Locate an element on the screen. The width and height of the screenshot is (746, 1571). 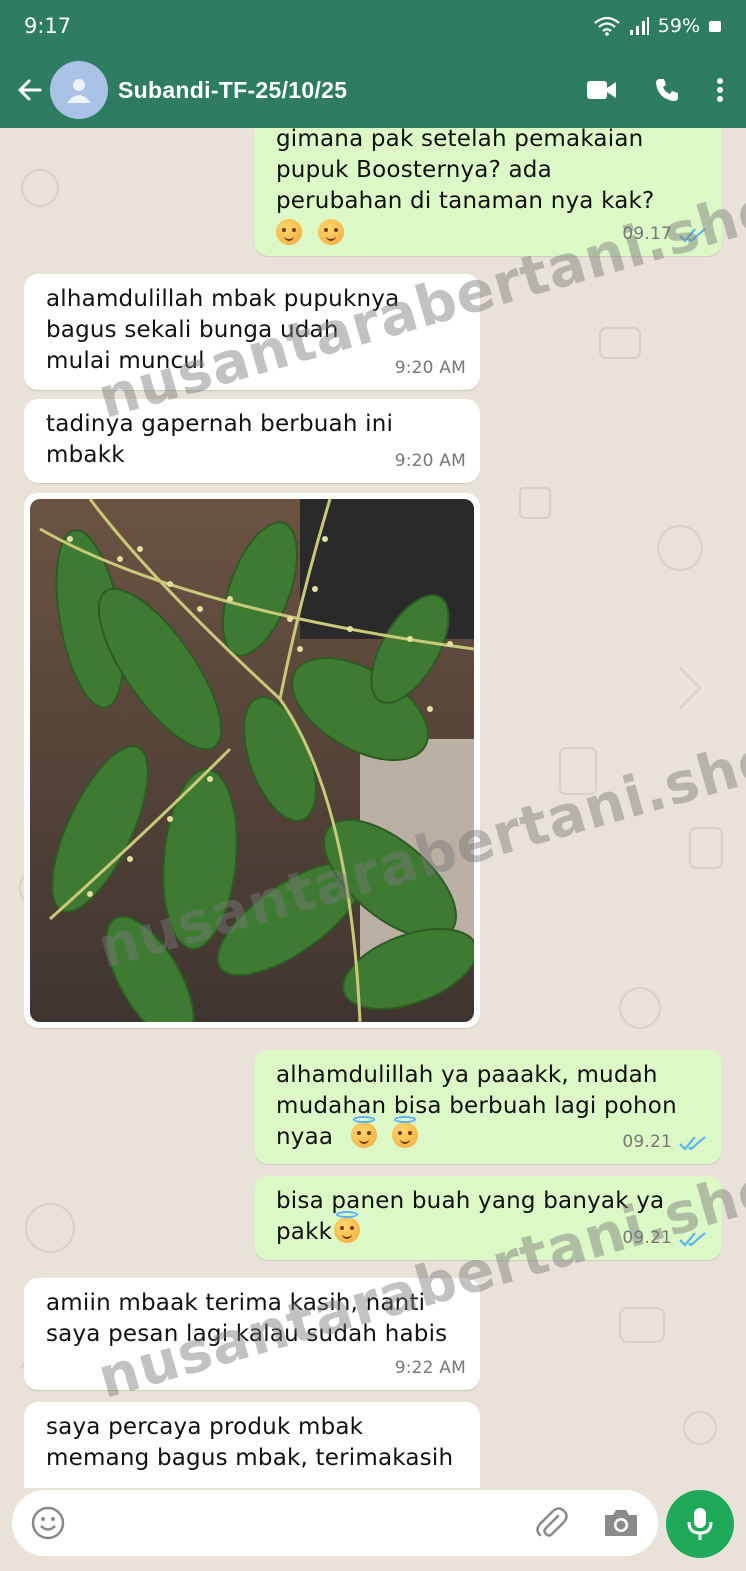
avatar is located at coordinates (79, 90).